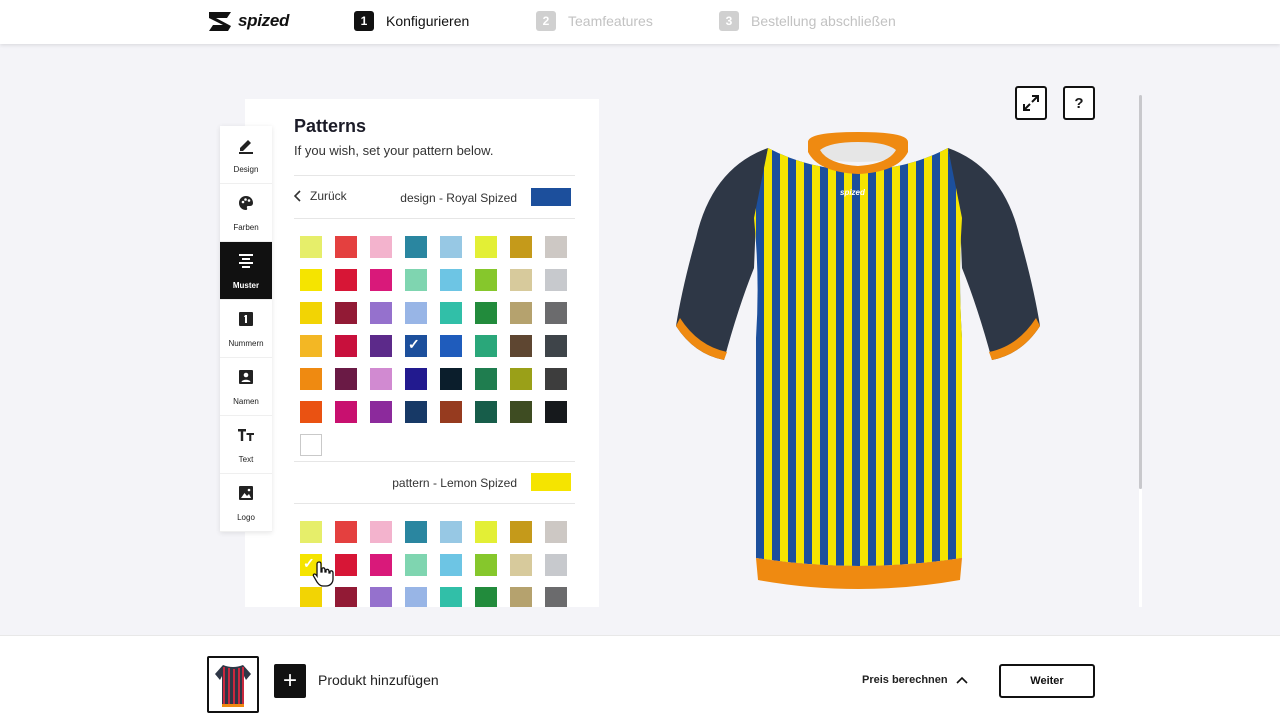  What do you see at coordinates (246, 503) in the screenshot?
I see `sidebar-item-logo: Logo` at bounding box center [246, 503].